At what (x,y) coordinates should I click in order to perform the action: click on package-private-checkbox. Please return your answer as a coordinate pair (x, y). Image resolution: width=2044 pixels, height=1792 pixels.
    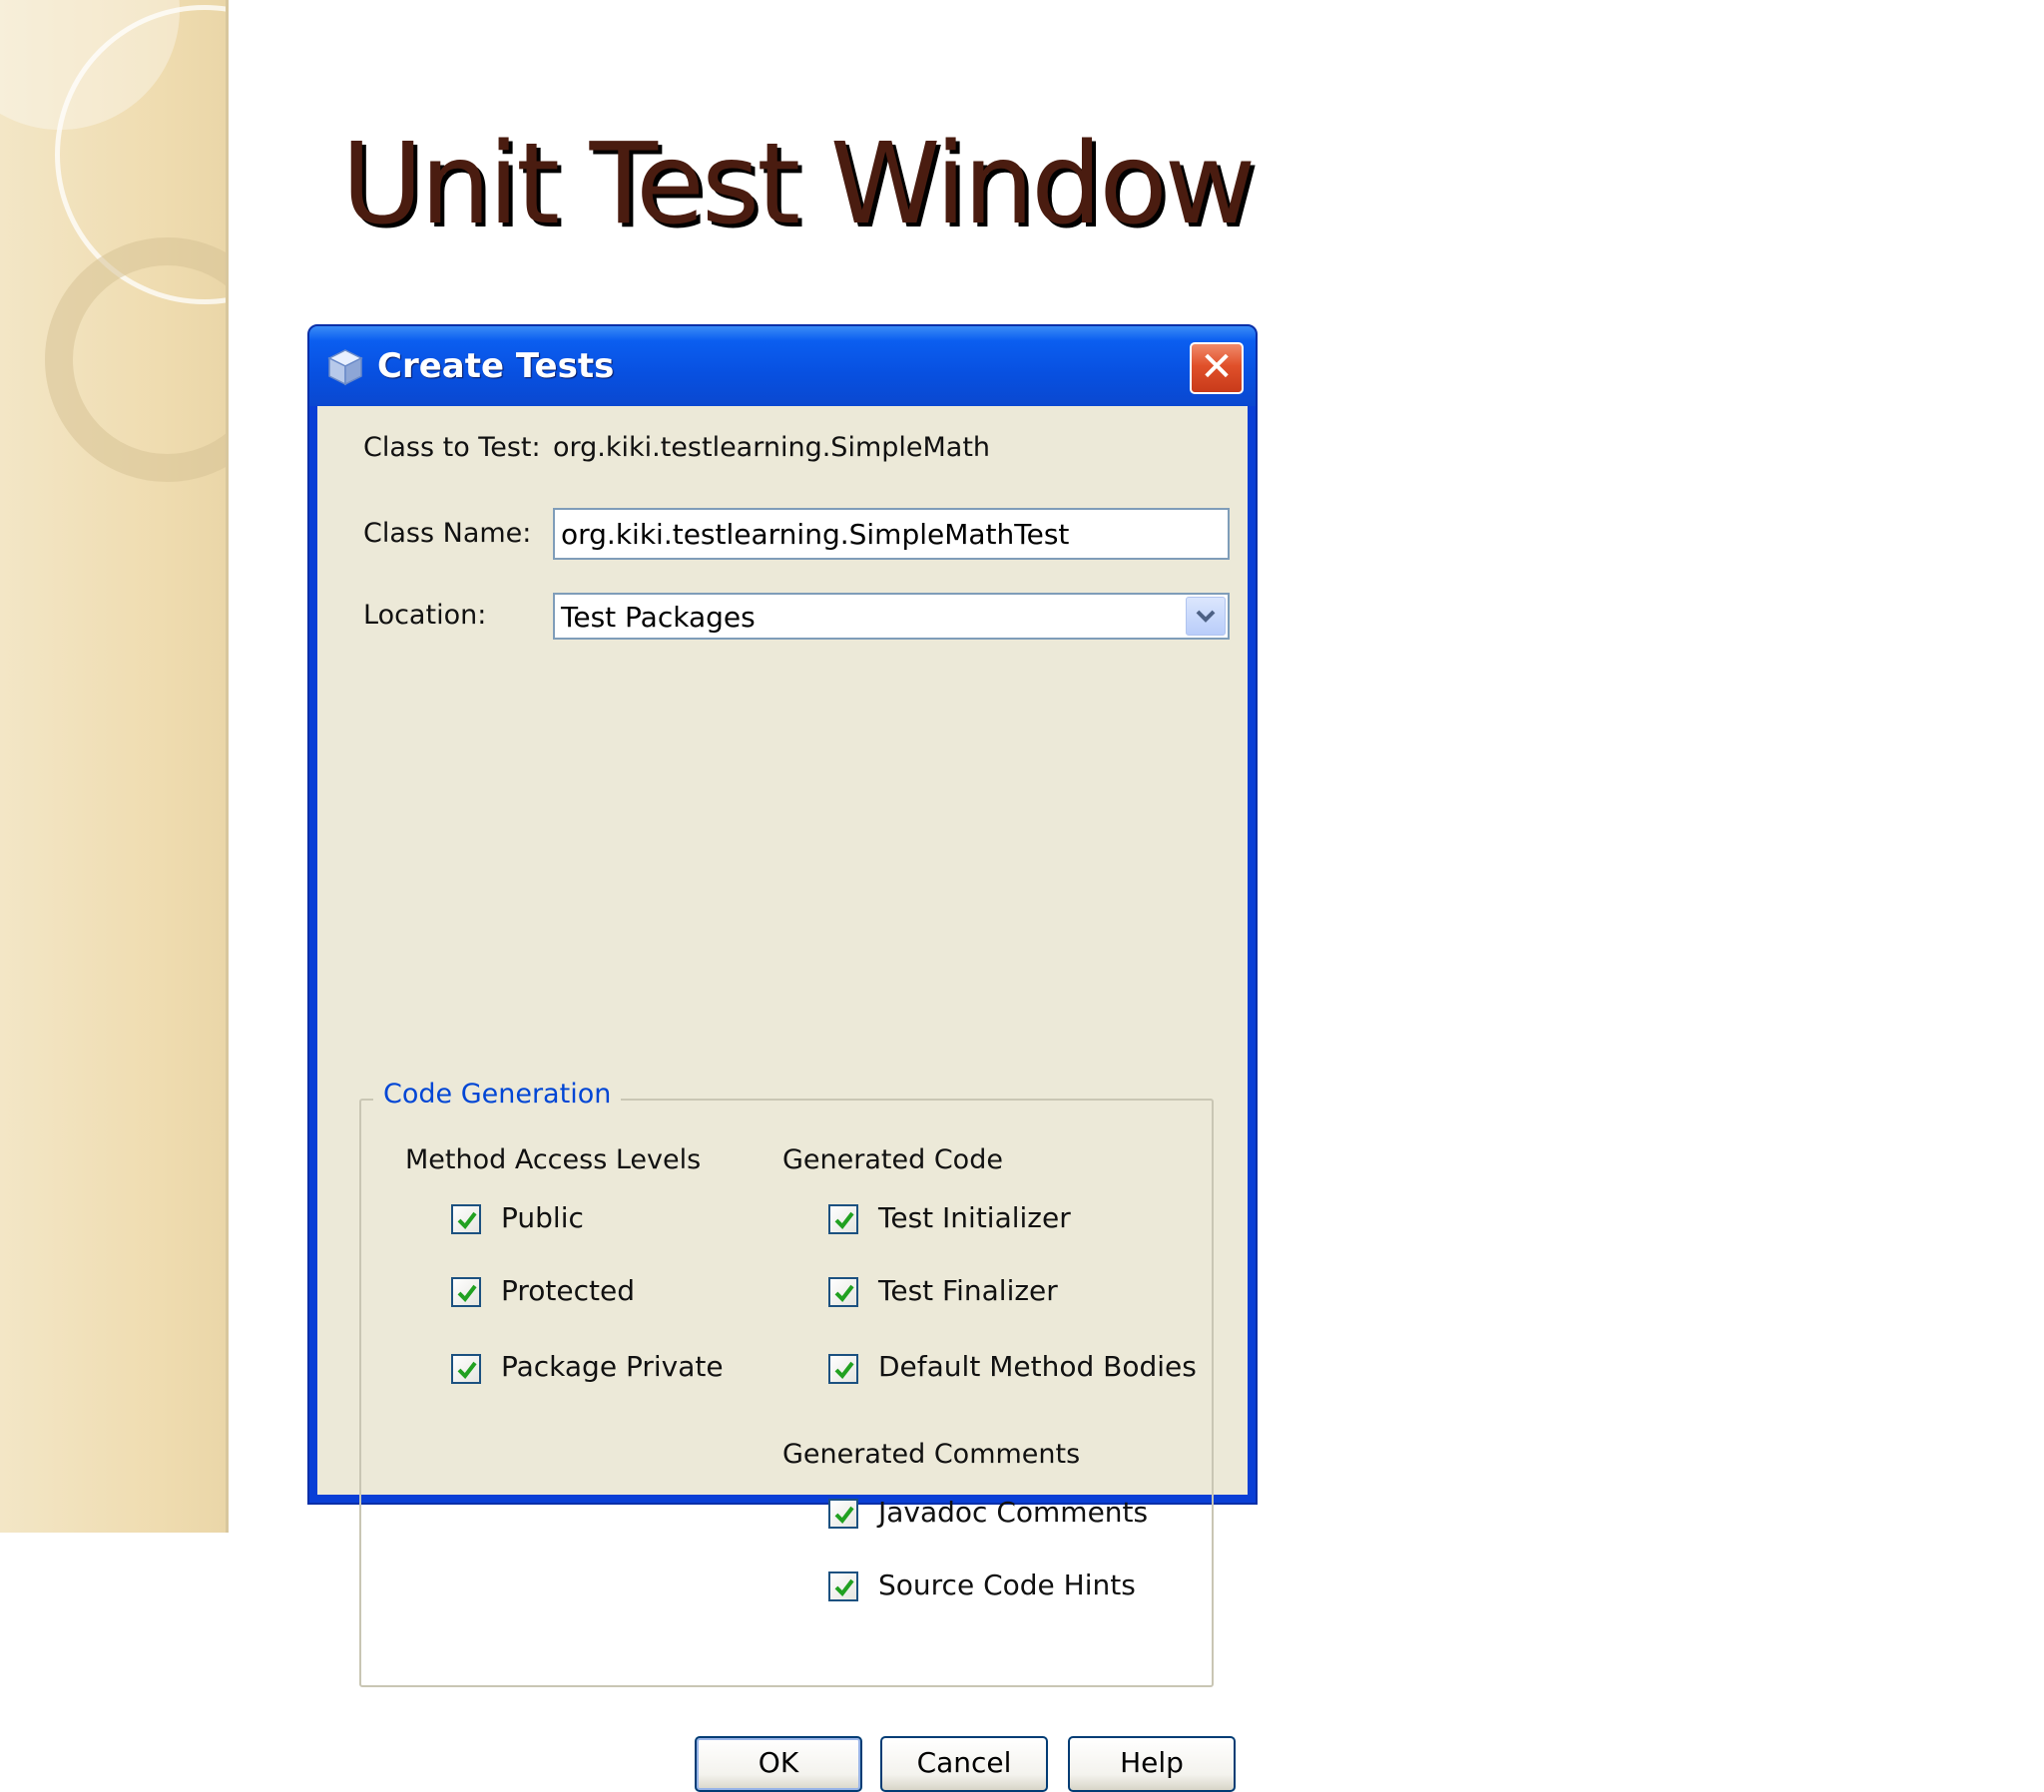
    Looking at the image, I should click on (466, 1369).